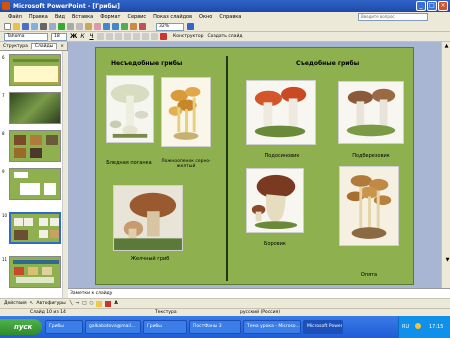 The width and height of the screenshot is (450, 338). I want to click on standard-toolbar: 32%, so click(225, 27).